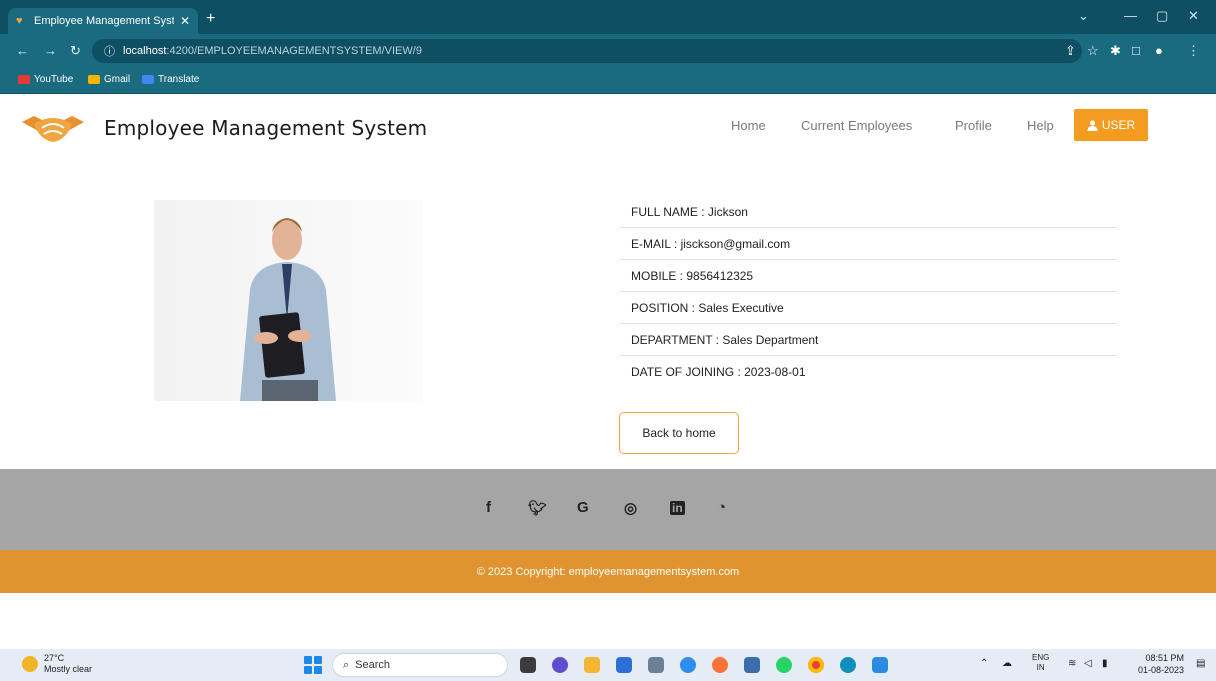  I want to click on bookmark-label: YouTube, so click(54, 79).